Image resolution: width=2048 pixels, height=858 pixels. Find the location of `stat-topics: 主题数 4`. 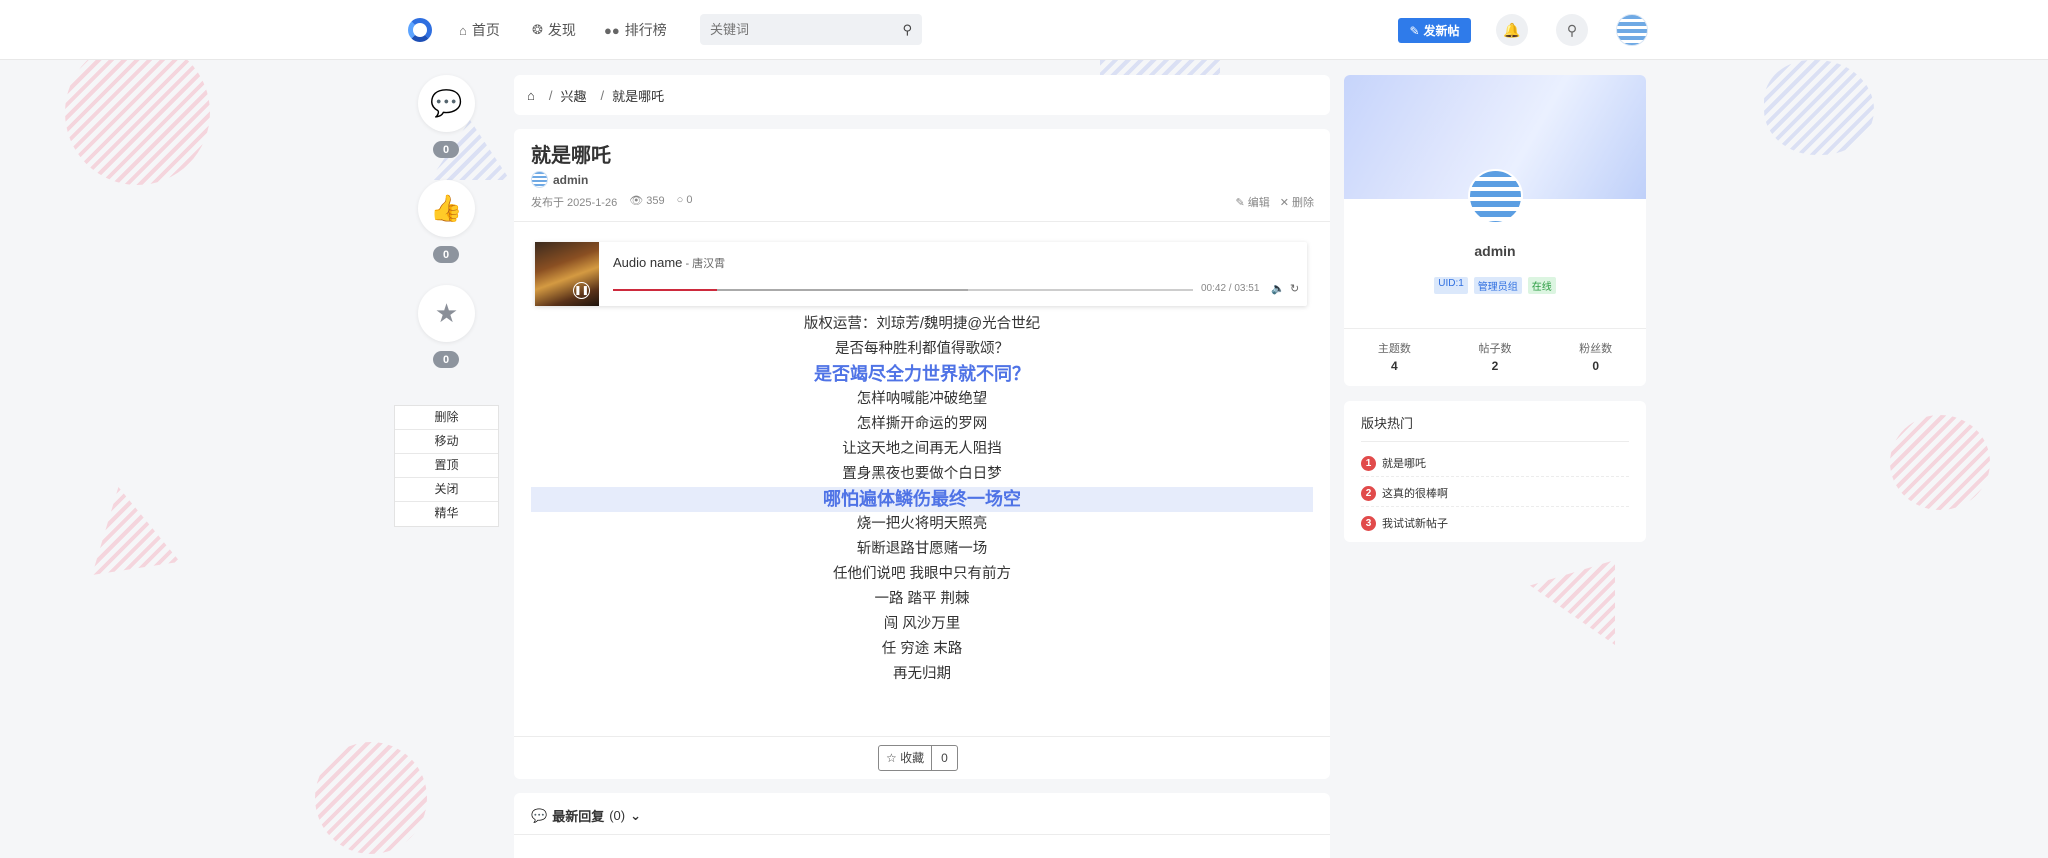

stat-topics: 主题数 4 is located at coordinates (1394, 356).